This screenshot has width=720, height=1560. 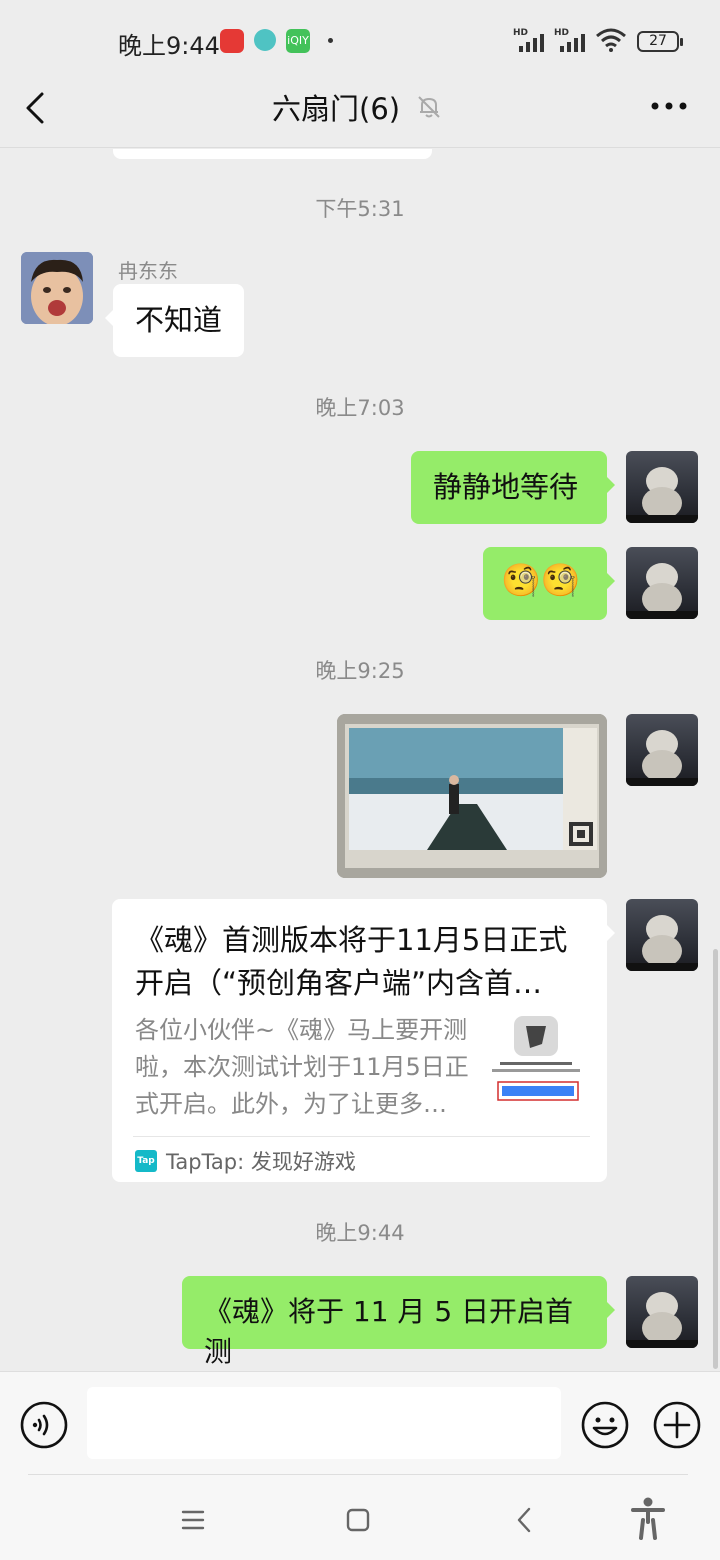 I want to click on message-bubble: 《魂》将于 11 月 5 日开启首测, so click(x=398, y=1322).